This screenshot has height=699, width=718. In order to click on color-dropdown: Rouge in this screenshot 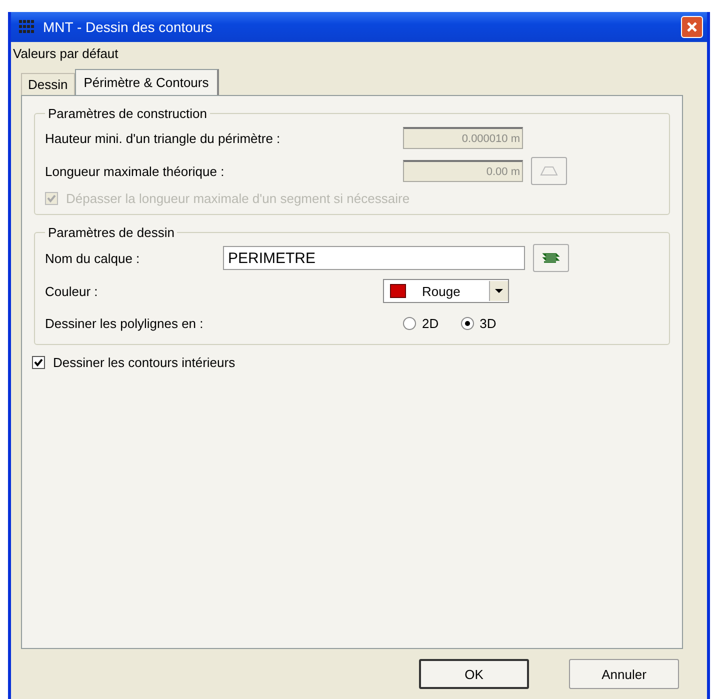, I will do `click(446, 291)`.